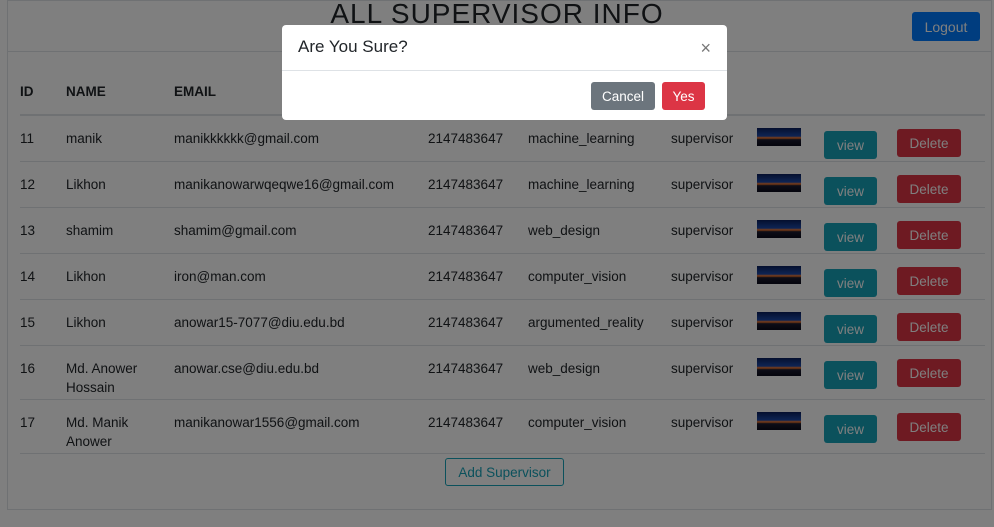 The image size is (994, 527). I want to click on confirm-yes-button: Yes, so click(683, 96).